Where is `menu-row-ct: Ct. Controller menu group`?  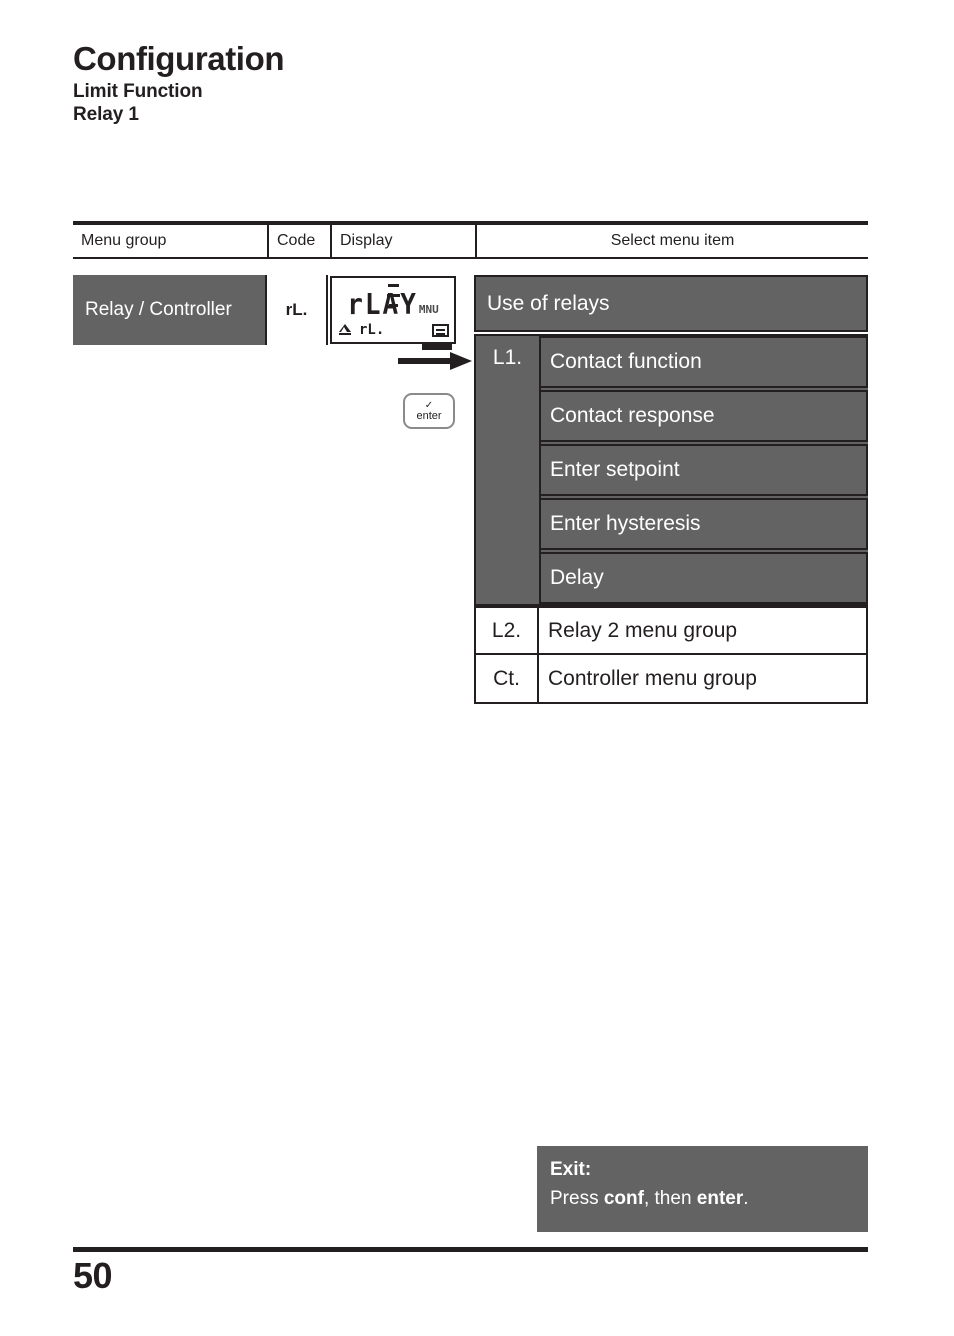
menu-row-ct: Ct. Controller menu group is located at coordinates (671, 679).